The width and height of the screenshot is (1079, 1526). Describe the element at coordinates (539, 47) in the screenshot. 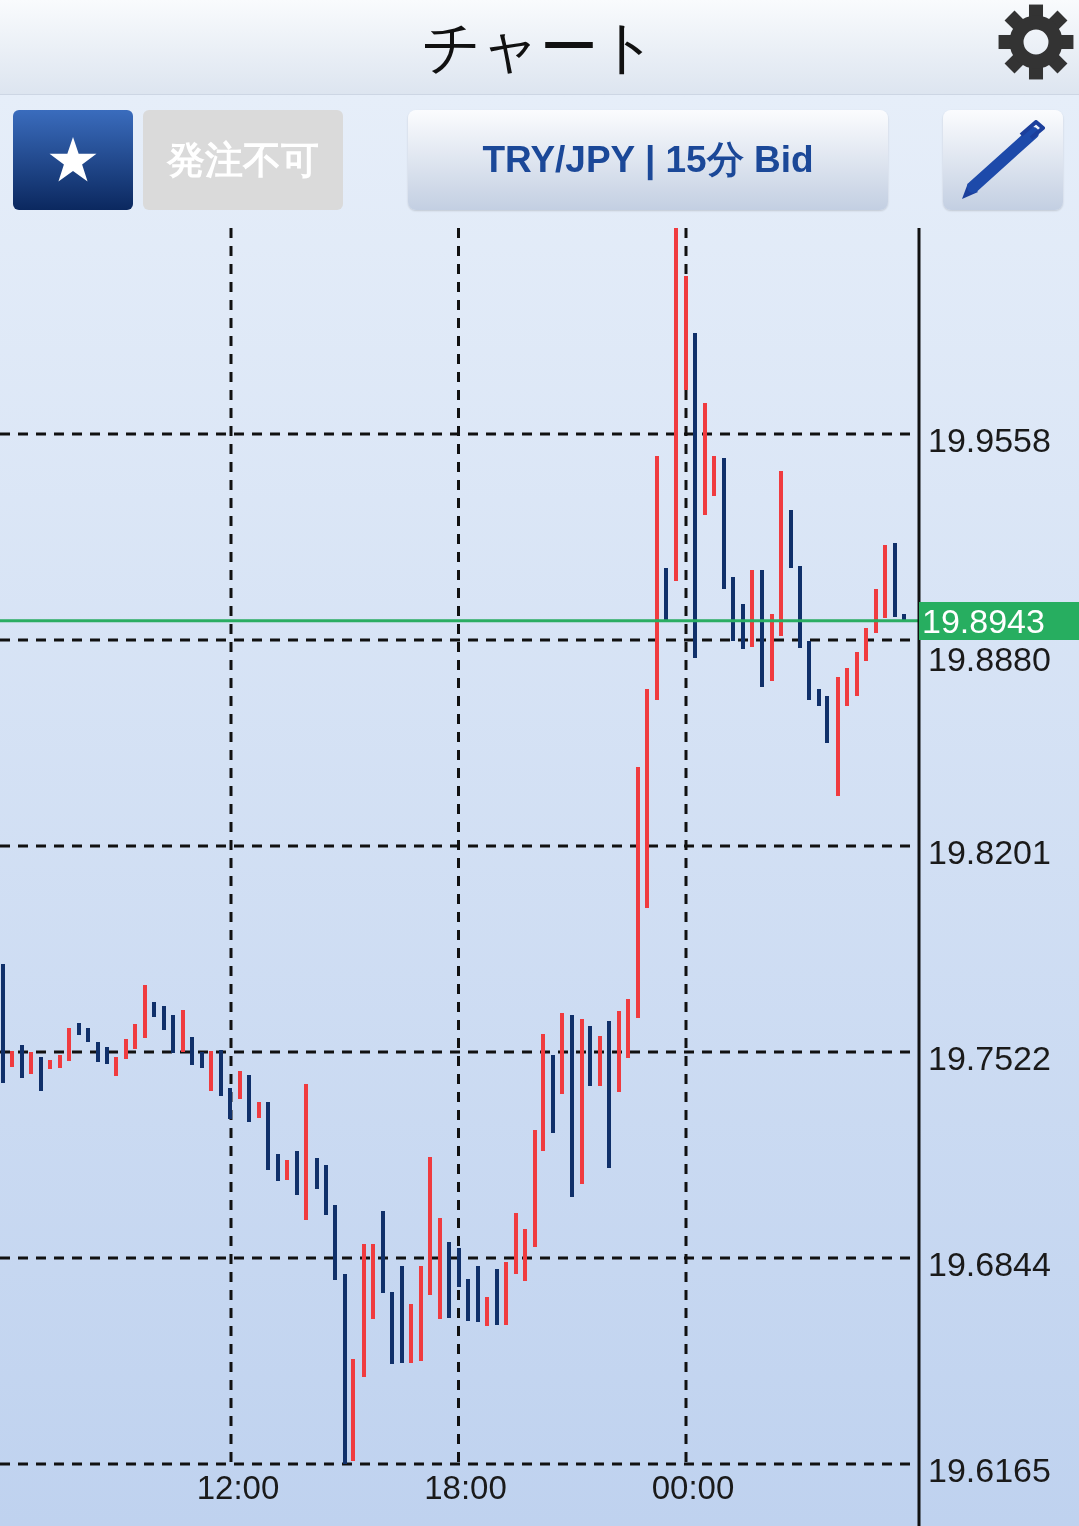

I see `screen-title: チャート` at that location.